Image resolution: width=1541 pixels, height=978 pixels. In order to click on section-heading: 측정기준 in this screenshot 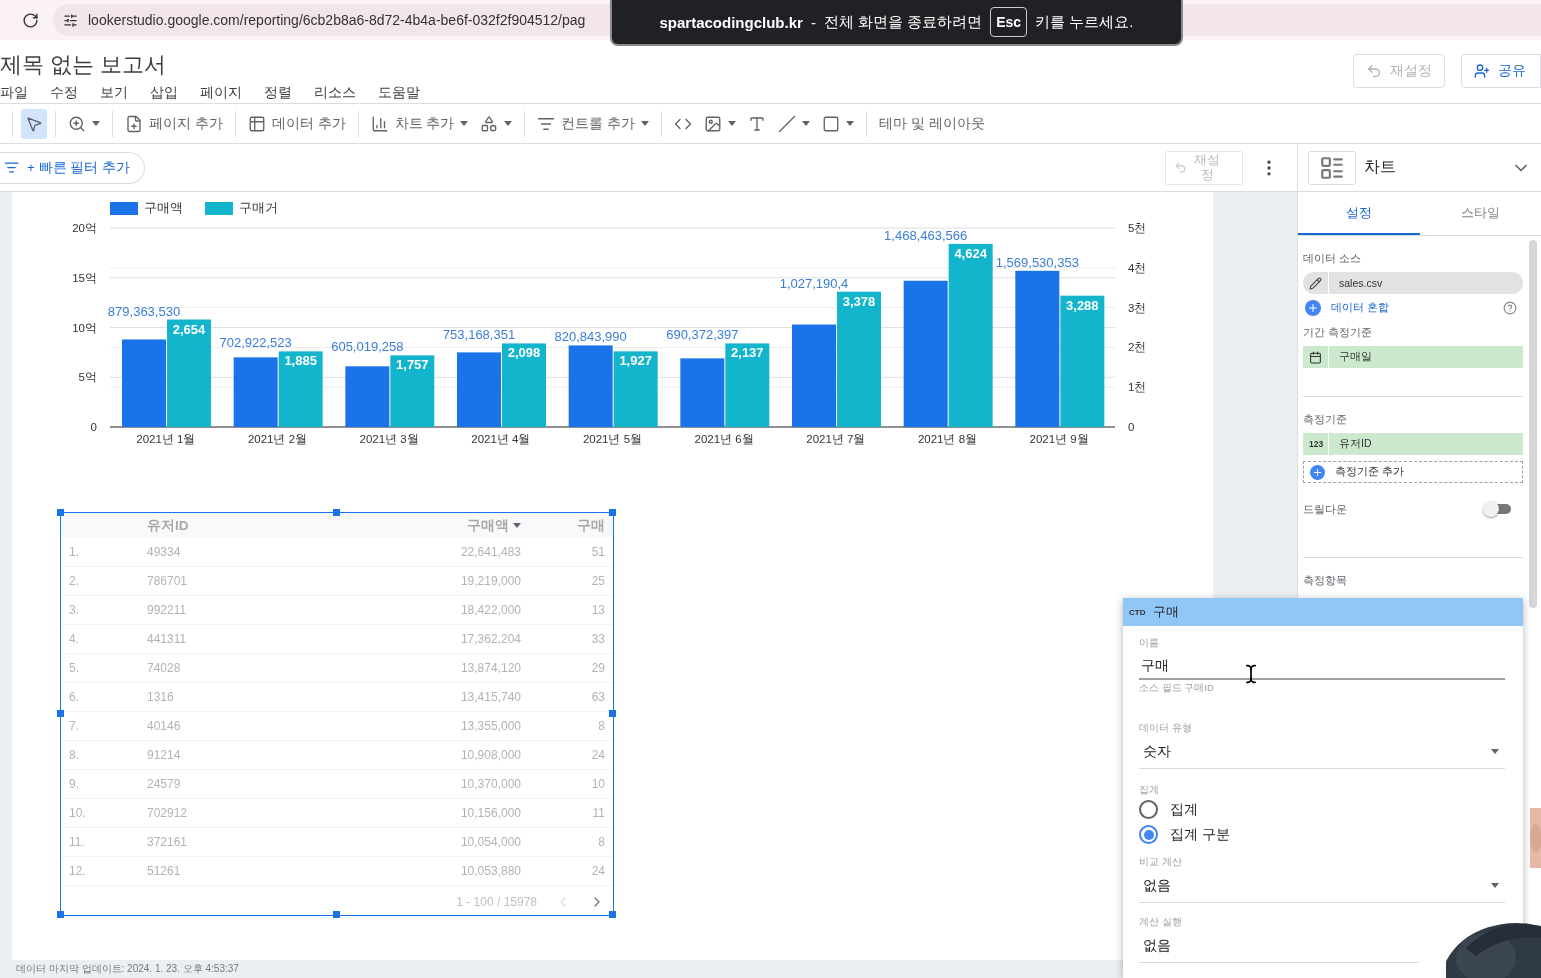, I will do `click(1325, 419)`.